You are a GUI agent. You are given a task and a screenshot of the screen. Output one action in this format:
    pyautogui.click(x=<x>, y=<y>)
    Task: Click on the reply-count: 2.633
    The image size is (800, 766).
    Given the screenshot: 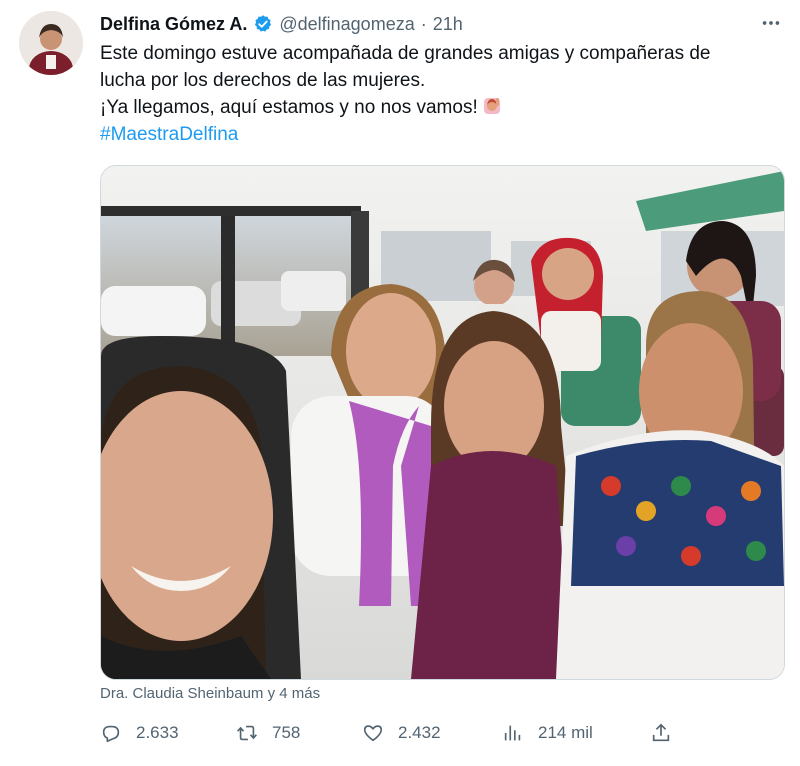 What is the action you would take?
    pyautogui.click(x=157, y=732)
    